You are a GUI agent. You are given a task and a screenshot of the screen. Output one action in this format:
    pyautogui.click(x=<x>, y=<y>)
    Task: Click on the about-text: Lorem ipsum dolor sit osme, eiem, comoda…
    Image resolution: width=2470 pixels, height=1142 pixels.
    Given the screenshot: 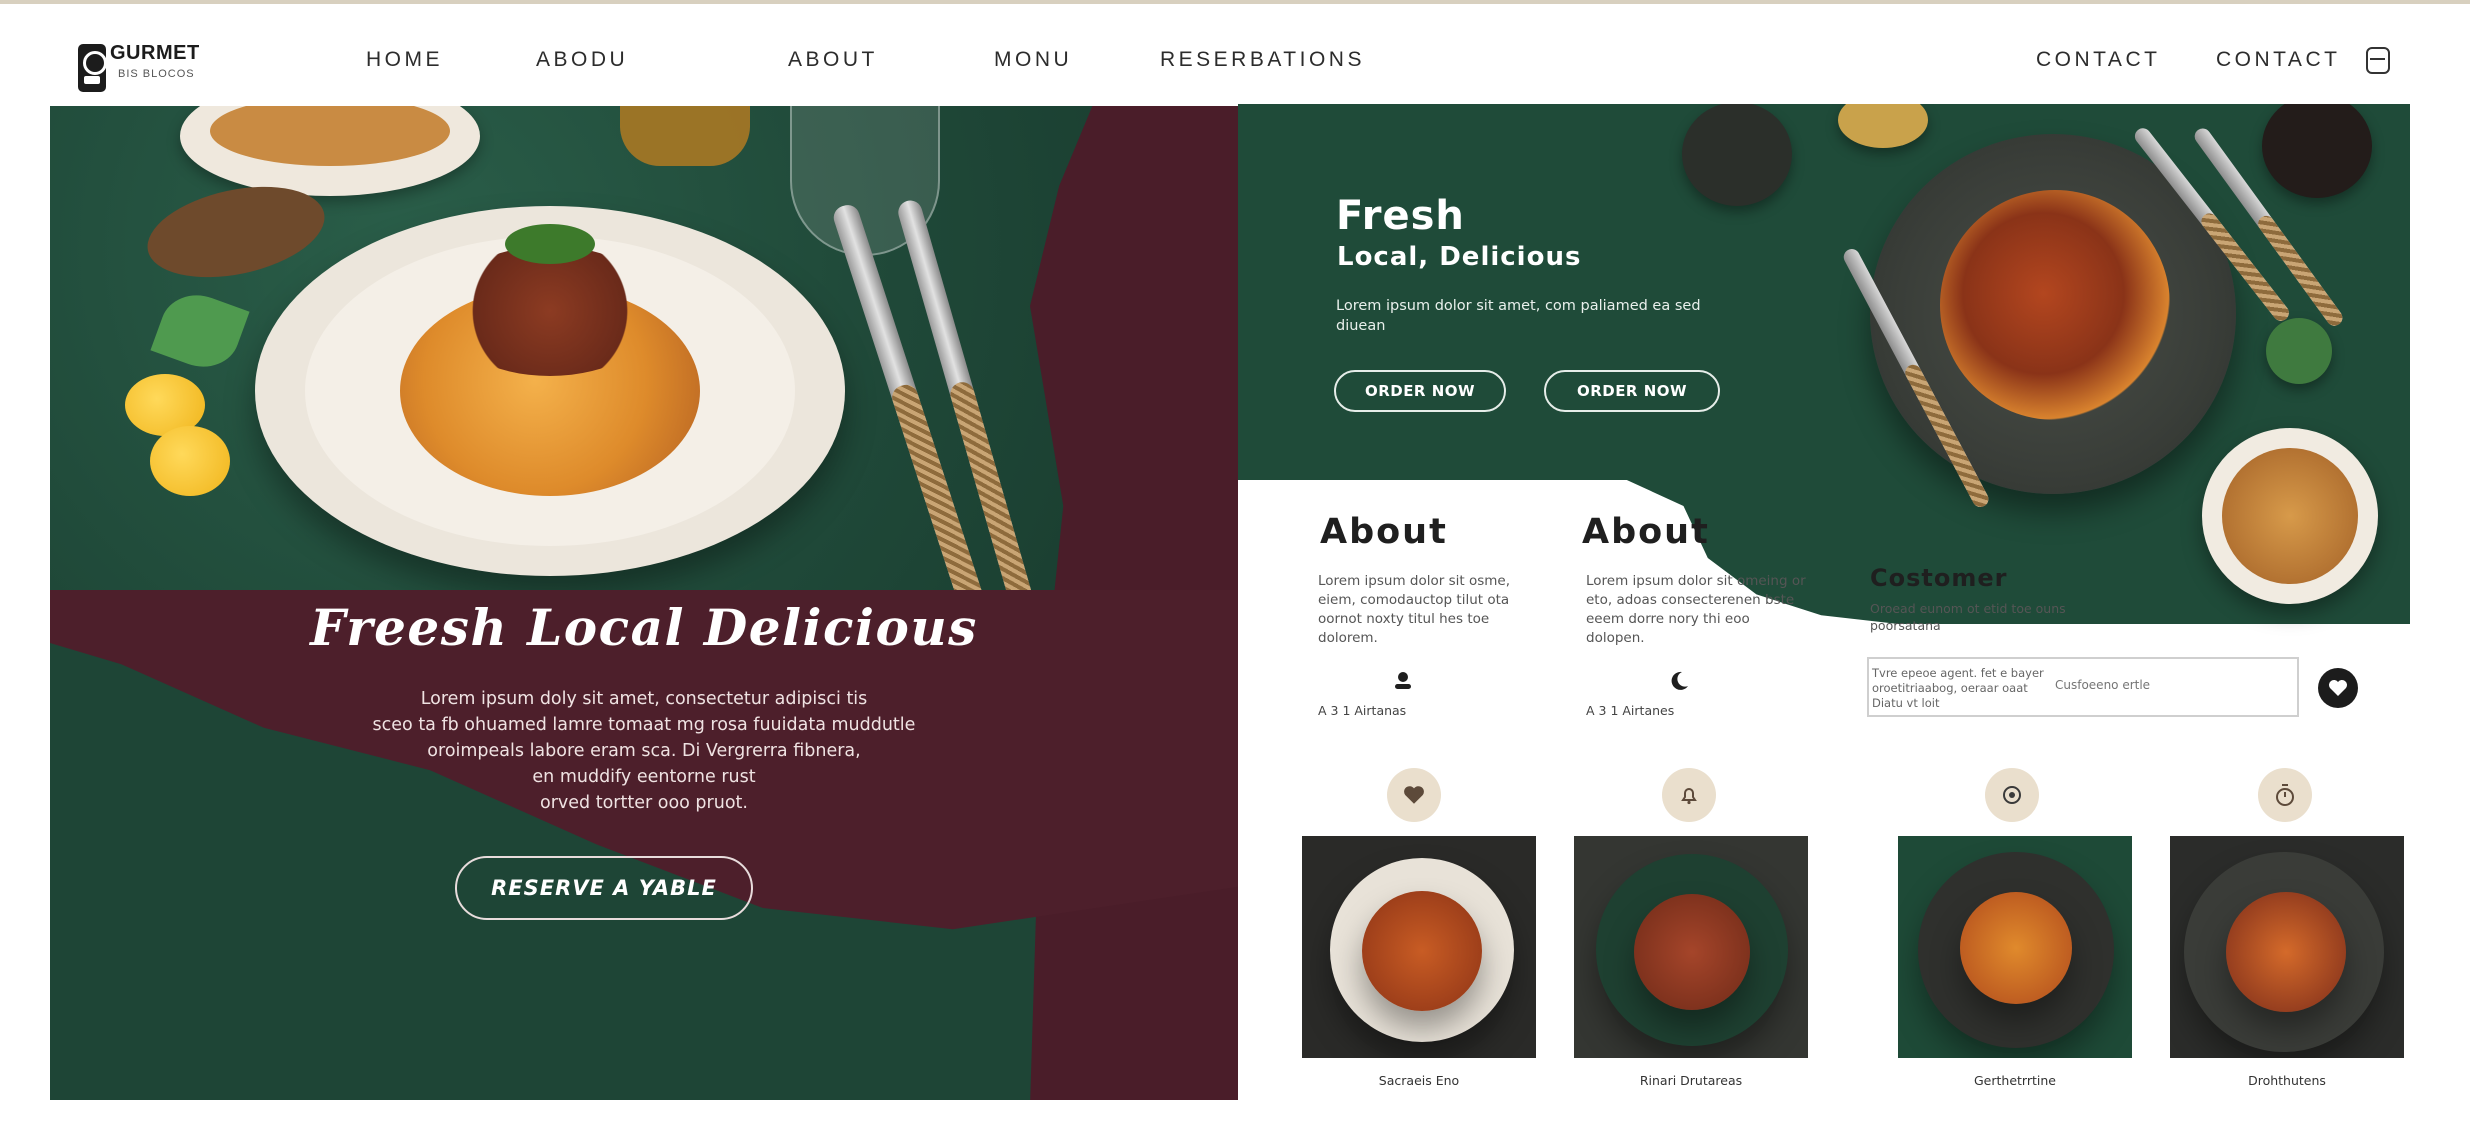 What is the action you would take?
    pyautogui.click(x=1414, y=609)
    